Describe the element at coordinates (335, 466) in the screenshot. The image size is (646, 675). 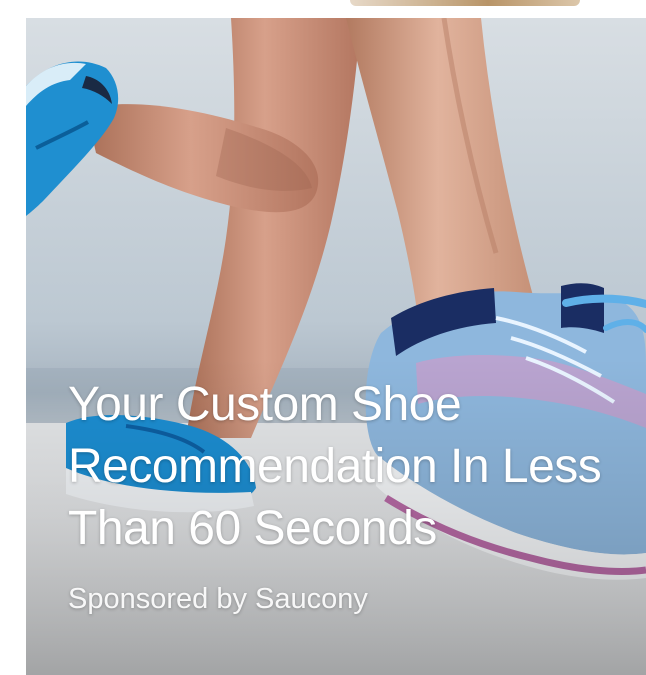
I see `headline-line: Recommendation In Less` at that location.